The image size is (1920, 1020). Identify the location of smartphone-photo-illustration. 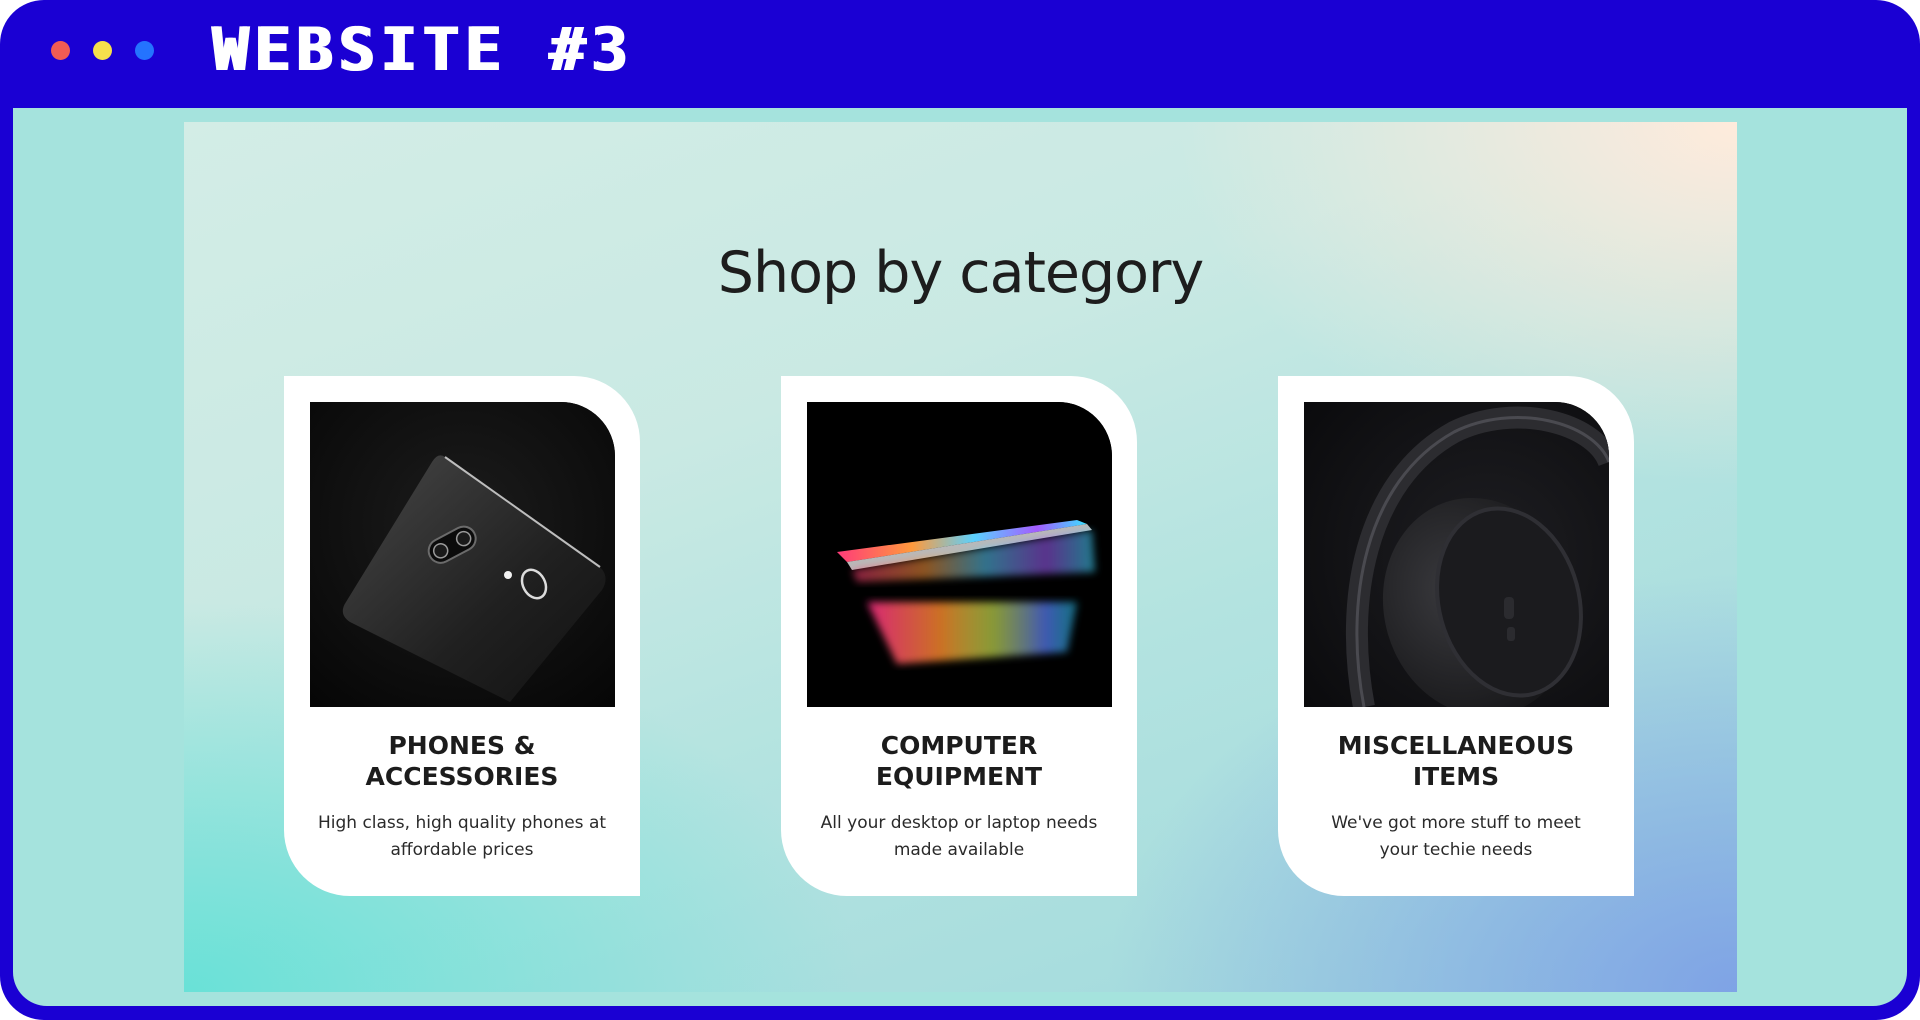
(462, 554).